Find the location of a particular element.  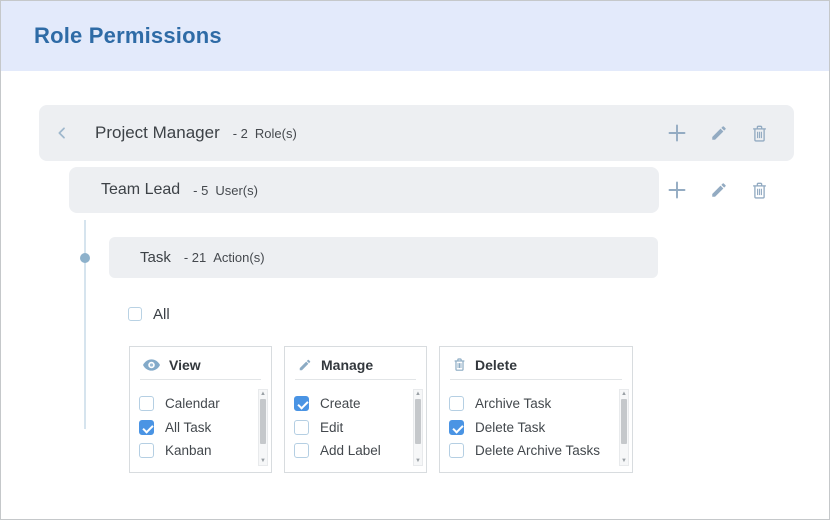

tree-connector-dot is located at coordinates (85, 258).